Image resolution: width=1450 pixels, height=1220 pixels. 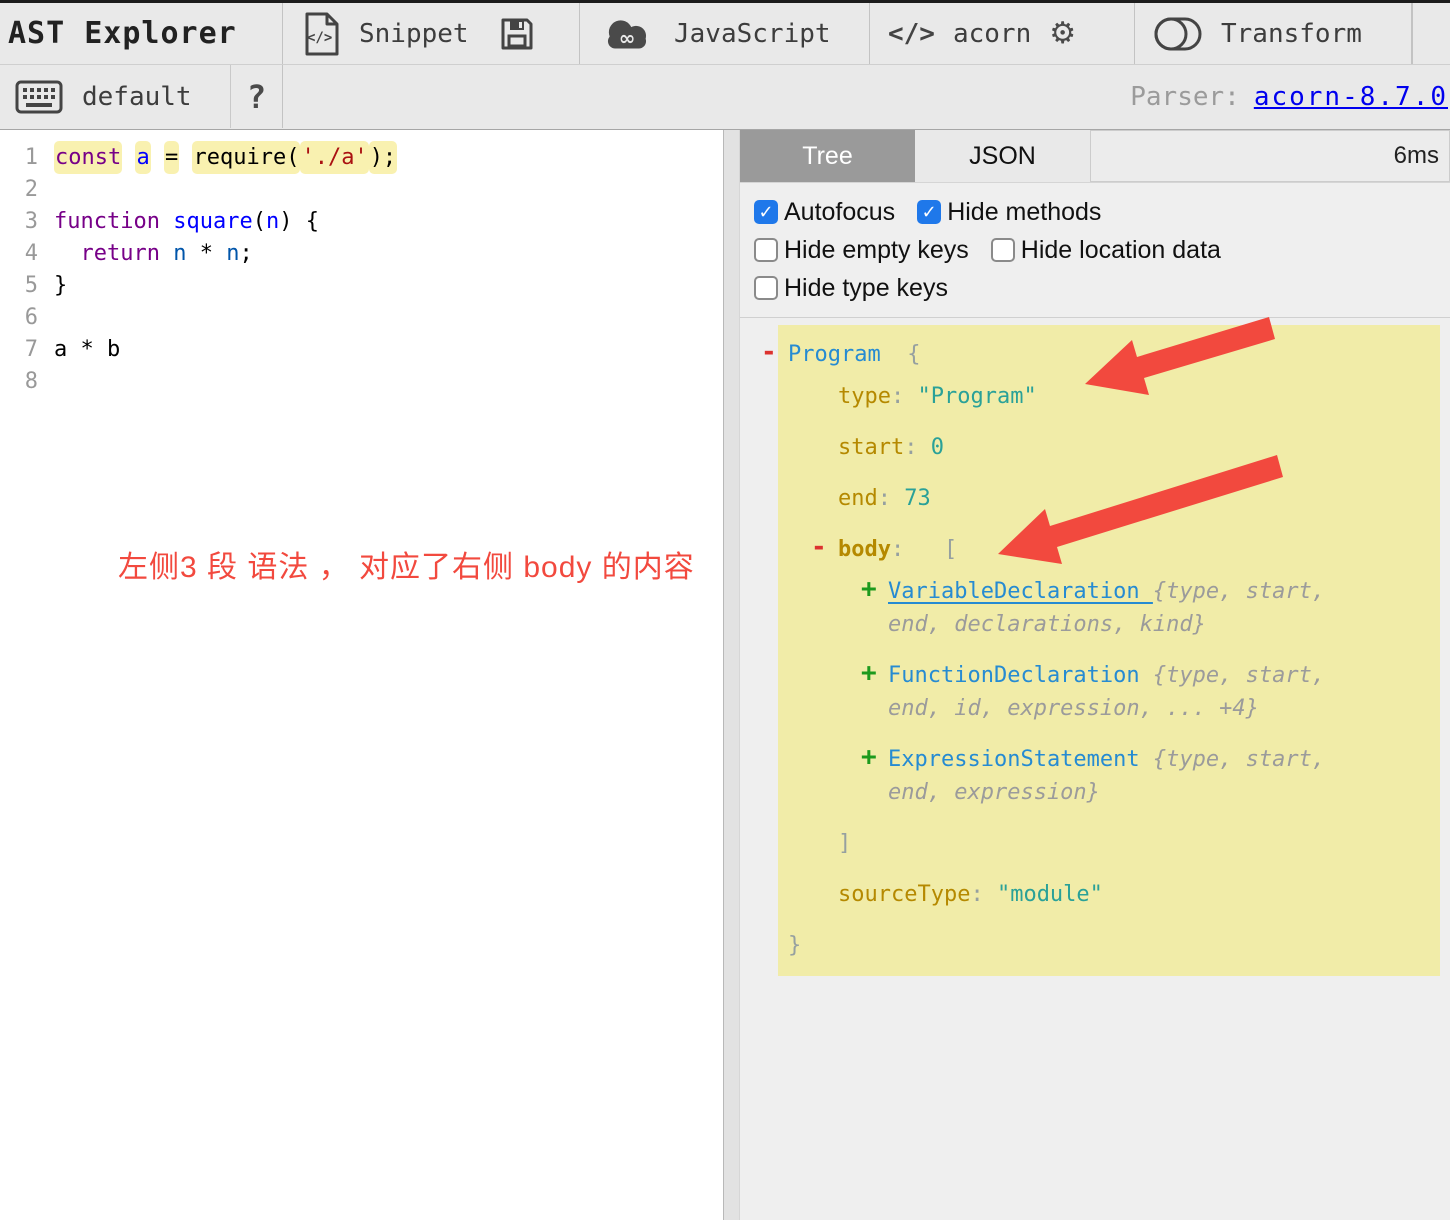 What do you see at coordinates (31, 253) in the screenshot?
I see `line-number: 4` at bounding box center [31, 253].